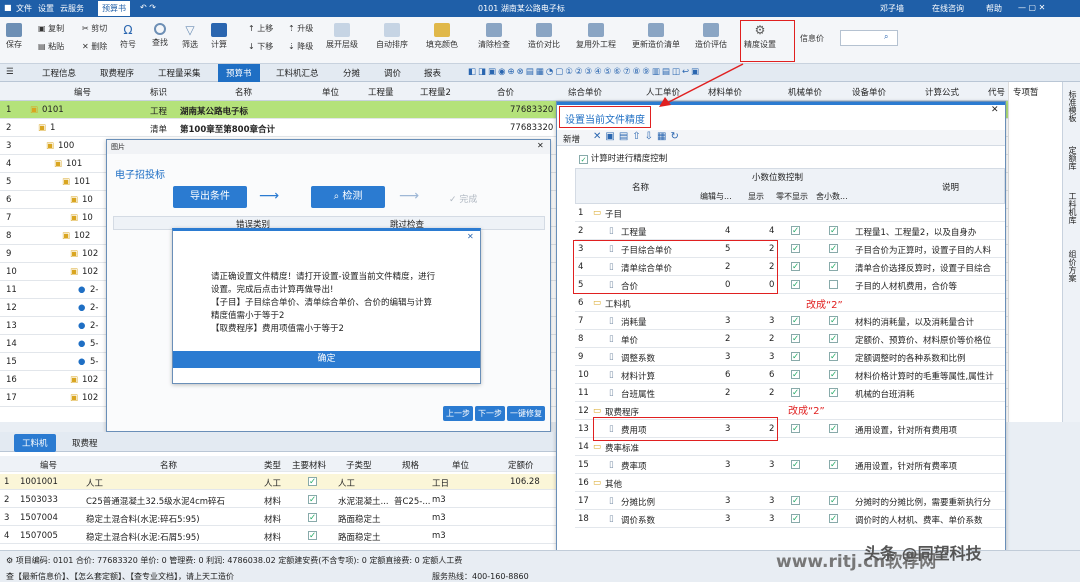  Describe the element at coordinates (260, 28) in the screenshot. I see `move-up-button: ↑ 上移` at that location.